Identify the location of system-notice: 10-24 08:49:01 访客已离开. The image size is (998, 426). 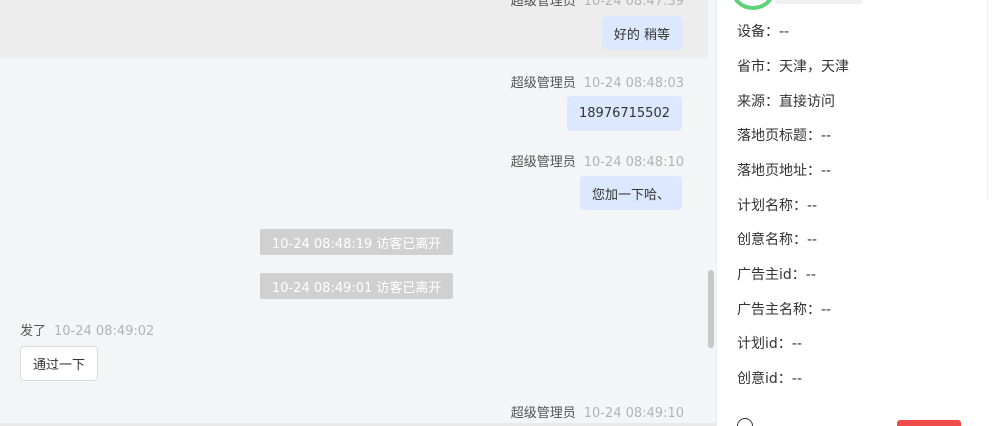
(357, 286).